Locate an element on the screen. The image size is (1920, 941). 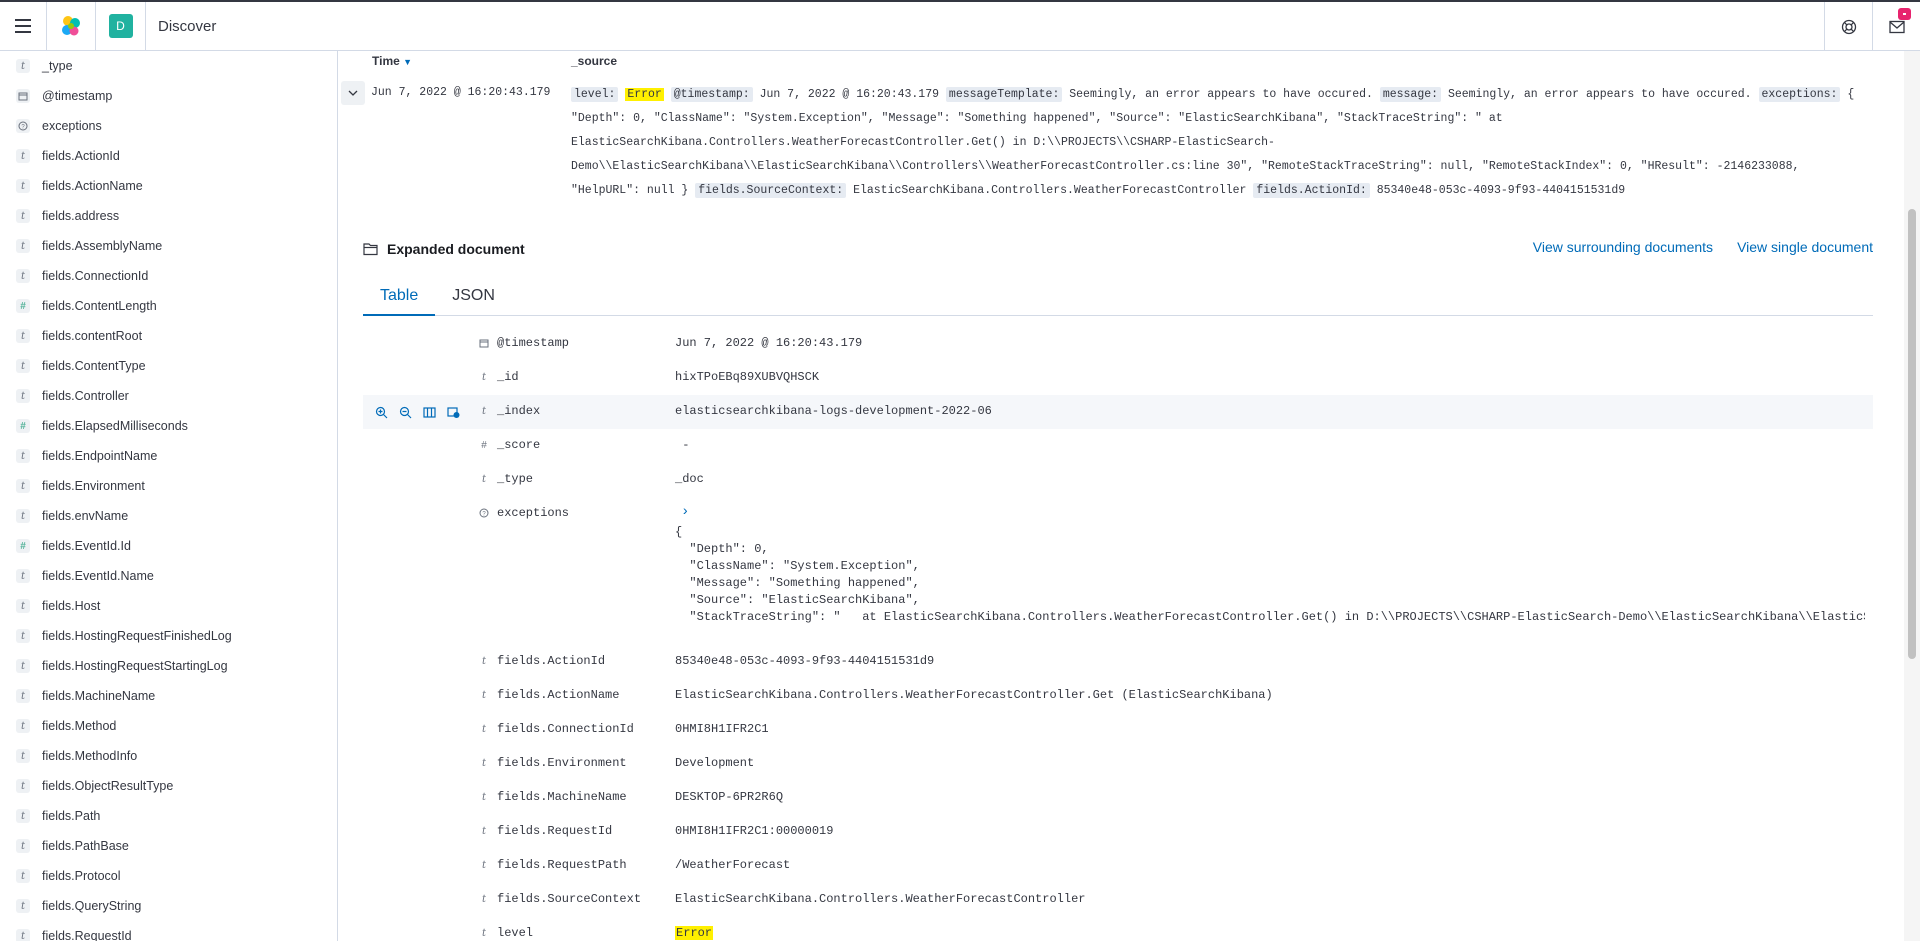
doc-field-name: @timestamp is located at coordinates (533, 343).